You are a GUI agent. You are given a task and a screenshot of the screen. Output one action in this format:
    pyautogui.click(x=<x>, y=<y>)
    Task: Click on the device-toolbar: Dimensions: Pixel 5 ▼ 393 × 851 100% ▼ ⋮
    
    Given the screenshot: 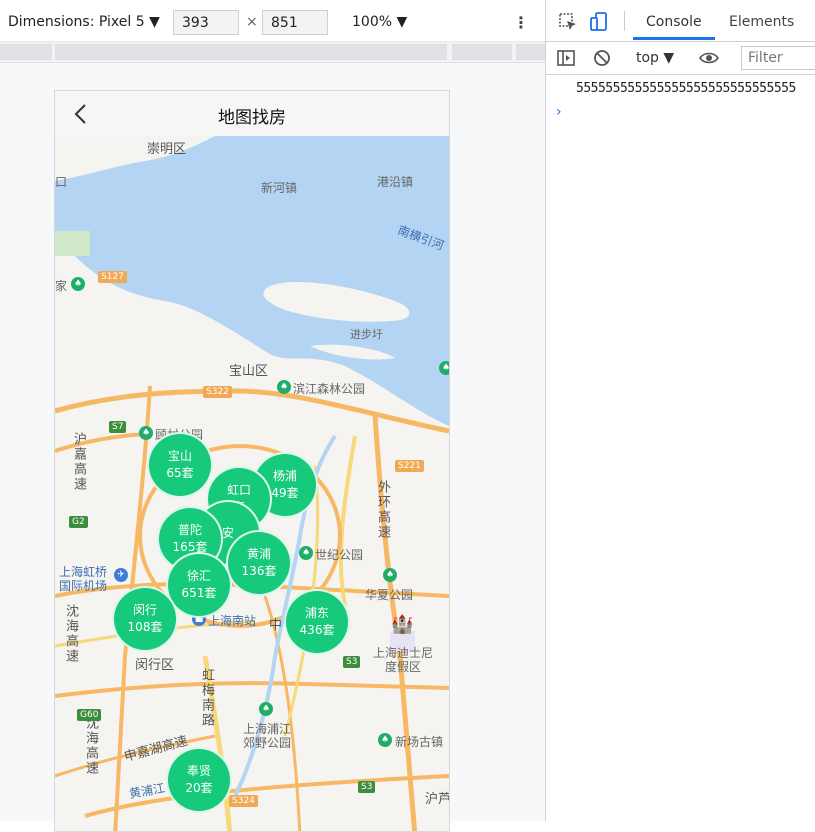 What is the action you would take?
    pyautogui.click(x=272, y=21)
    